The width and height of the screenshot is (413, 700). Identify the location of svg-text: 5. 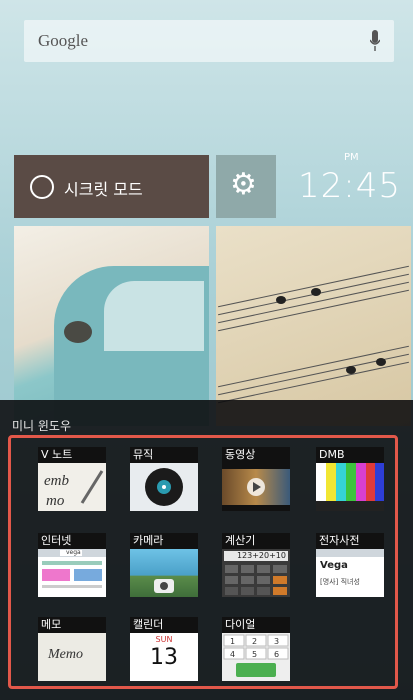
(254, 654).